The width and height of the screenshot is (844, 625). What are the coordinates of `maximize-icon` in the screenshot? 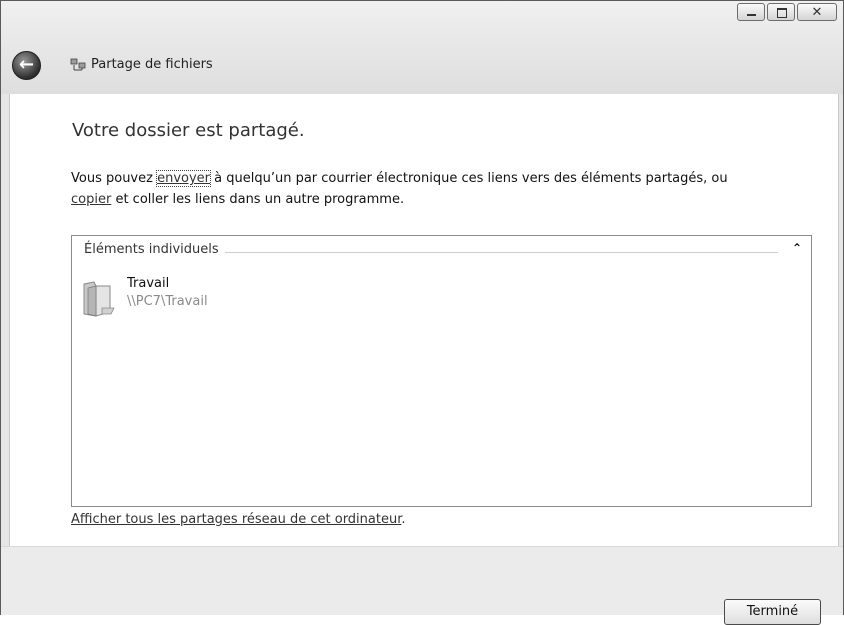 It's located at (782, 13).